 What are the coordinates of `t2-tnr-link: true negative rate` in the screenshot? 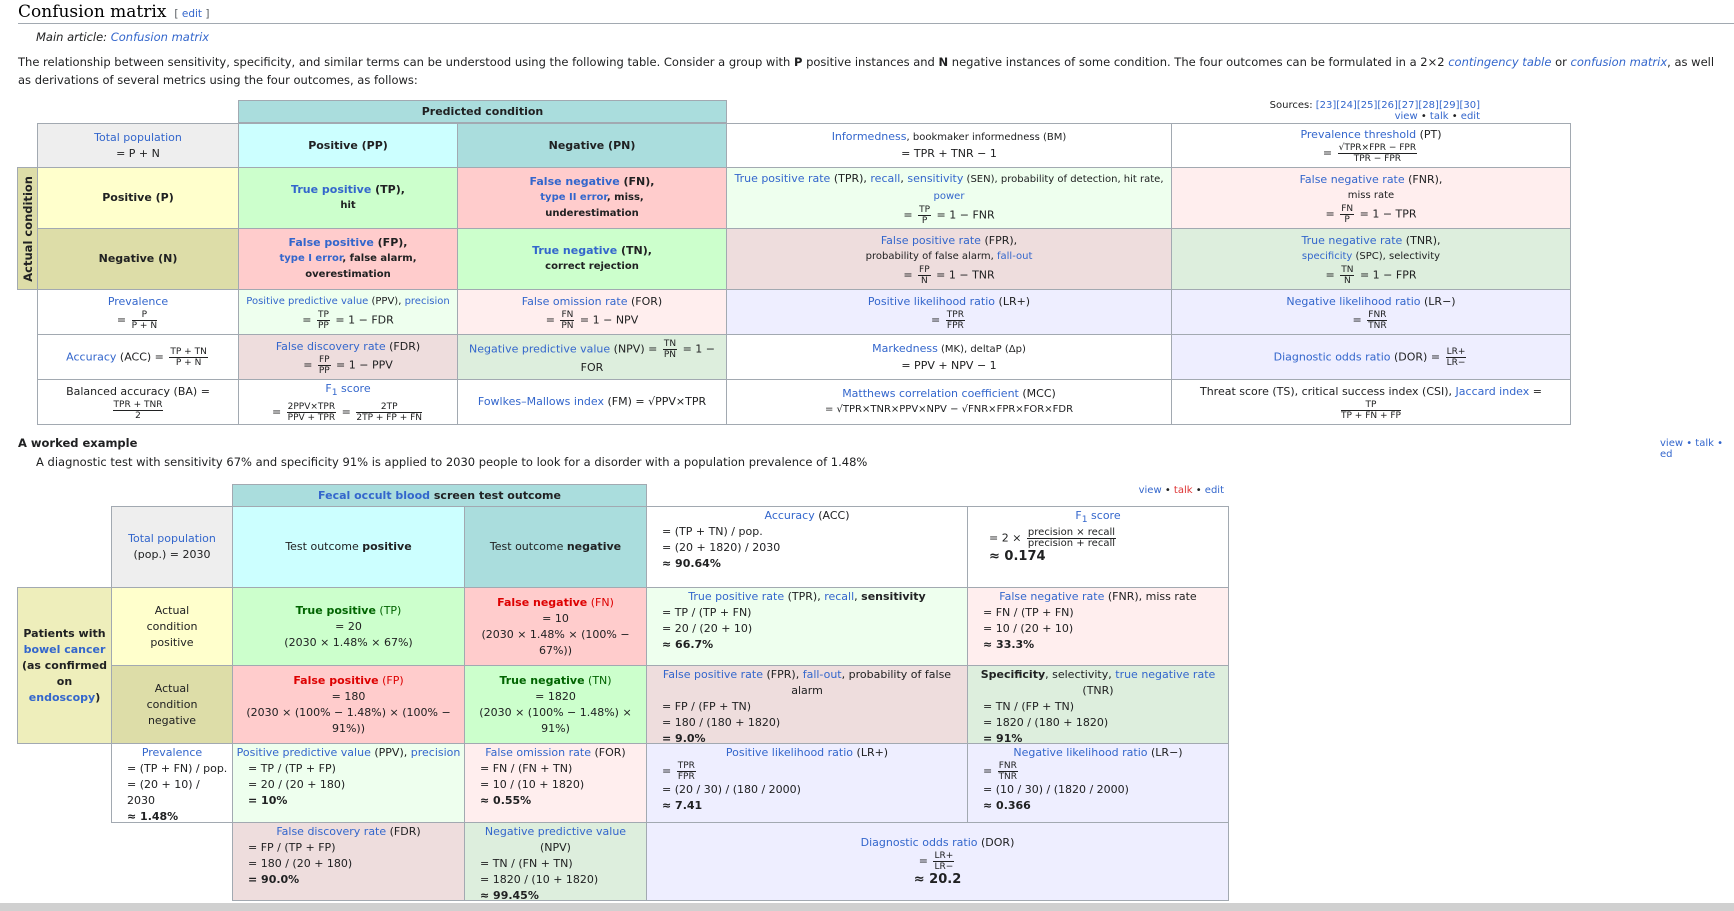 It's located at (1165, 674).